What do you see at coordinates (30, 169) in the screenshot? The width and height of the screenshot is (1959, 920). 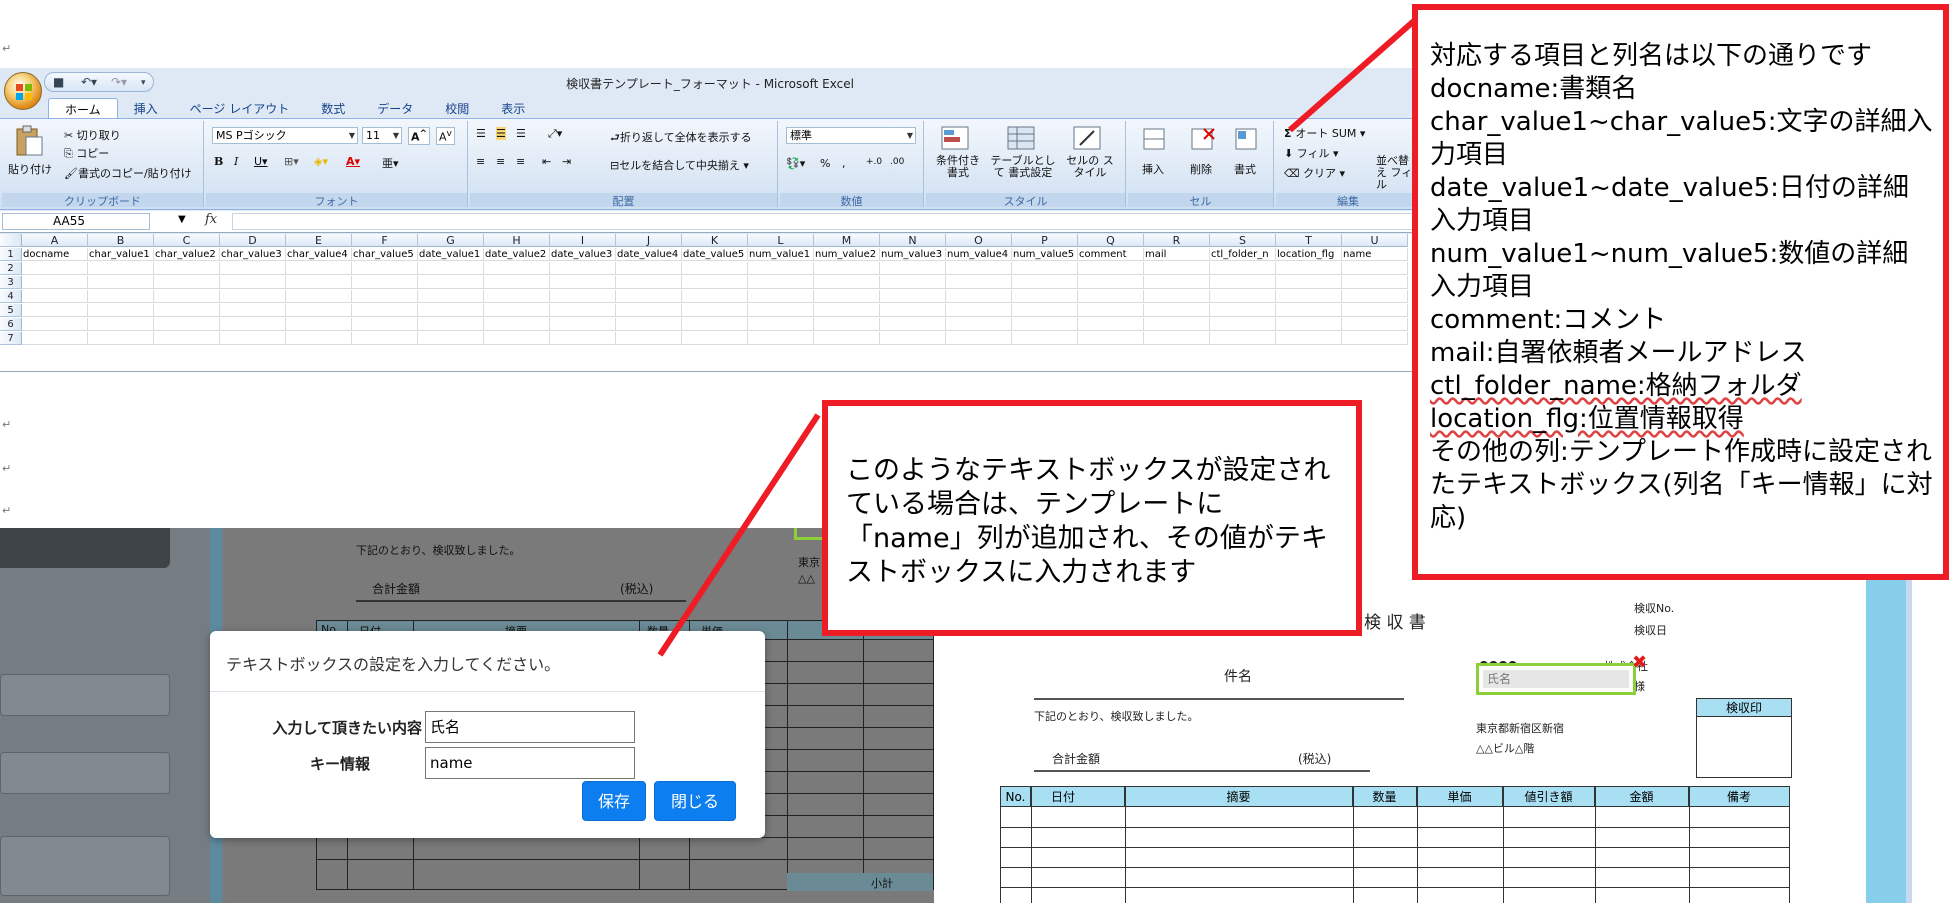 I see `paste-button: 貼り付け` at bounding box center [30, 169].